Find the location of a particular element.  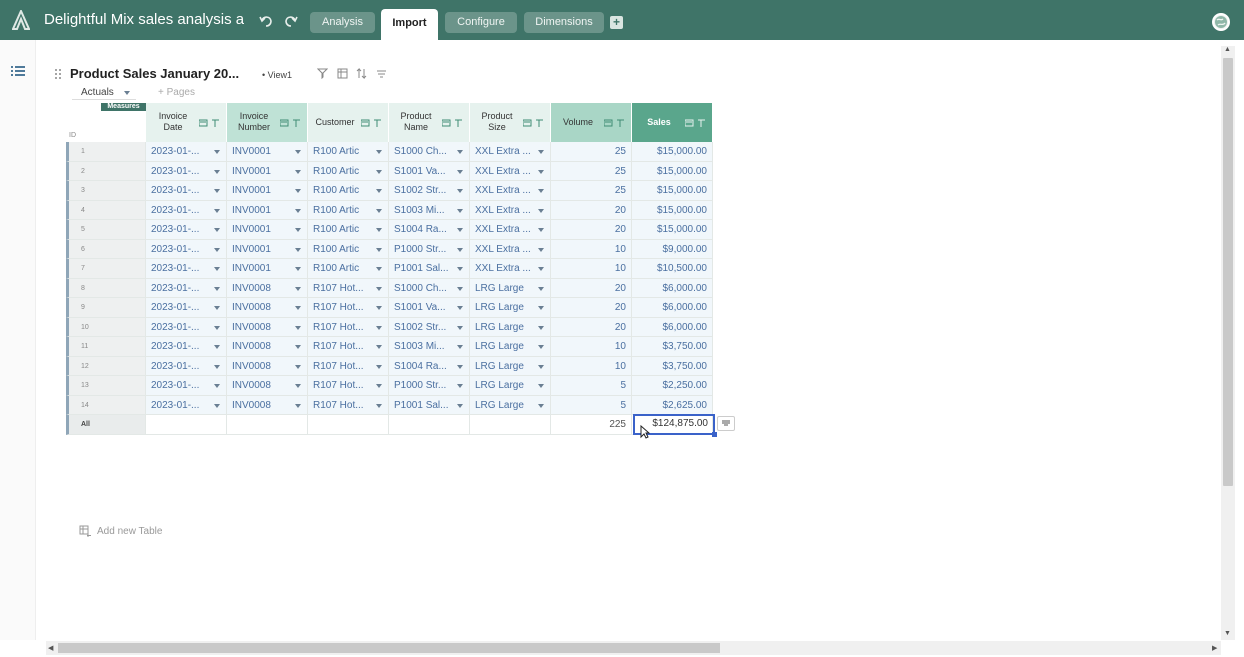

scroll-down-arrow: ▼ is located at coordinates (1227, 633).